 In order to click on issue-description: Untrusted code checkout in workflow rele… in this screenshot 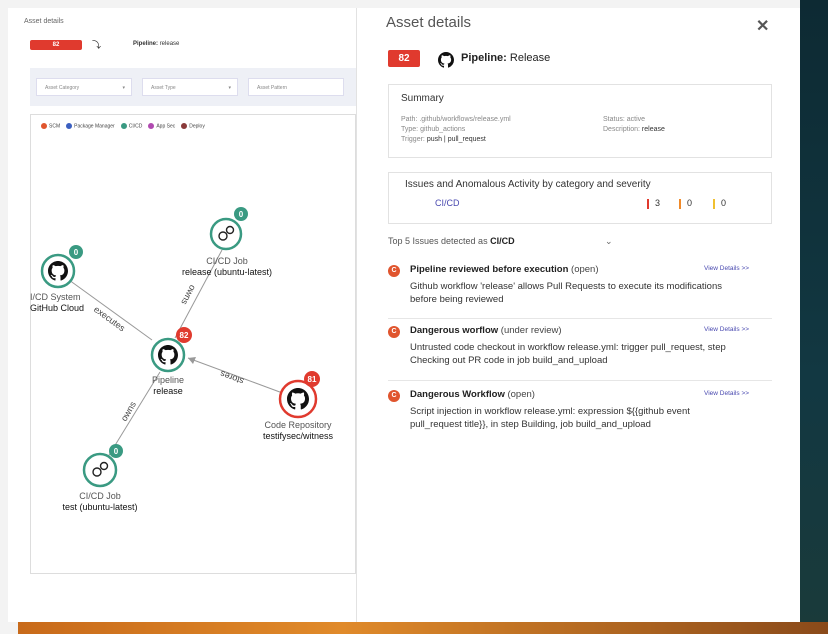, I will do `click(568, 354)`.